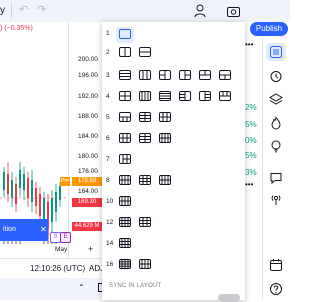 The image size is (320, 302). What do you see at coordinates (88, 75) in the screenshot?
I see `price-tick: 196.00` at bounding box center [88, 75].